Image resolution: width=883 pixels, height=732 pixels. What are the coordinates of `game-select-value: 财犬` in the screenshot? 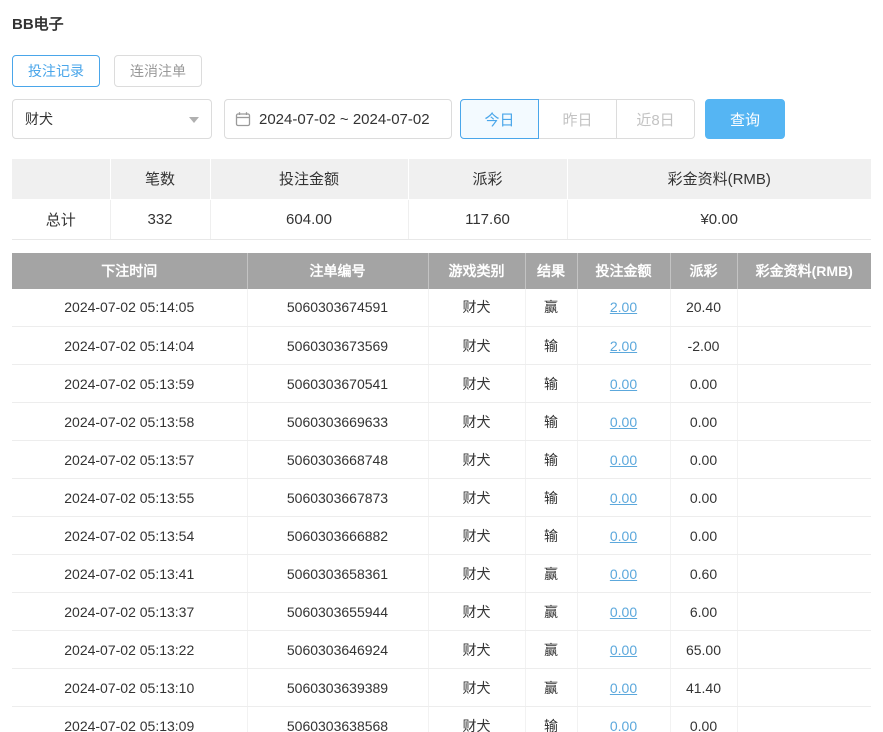 It's located at (39, 119).